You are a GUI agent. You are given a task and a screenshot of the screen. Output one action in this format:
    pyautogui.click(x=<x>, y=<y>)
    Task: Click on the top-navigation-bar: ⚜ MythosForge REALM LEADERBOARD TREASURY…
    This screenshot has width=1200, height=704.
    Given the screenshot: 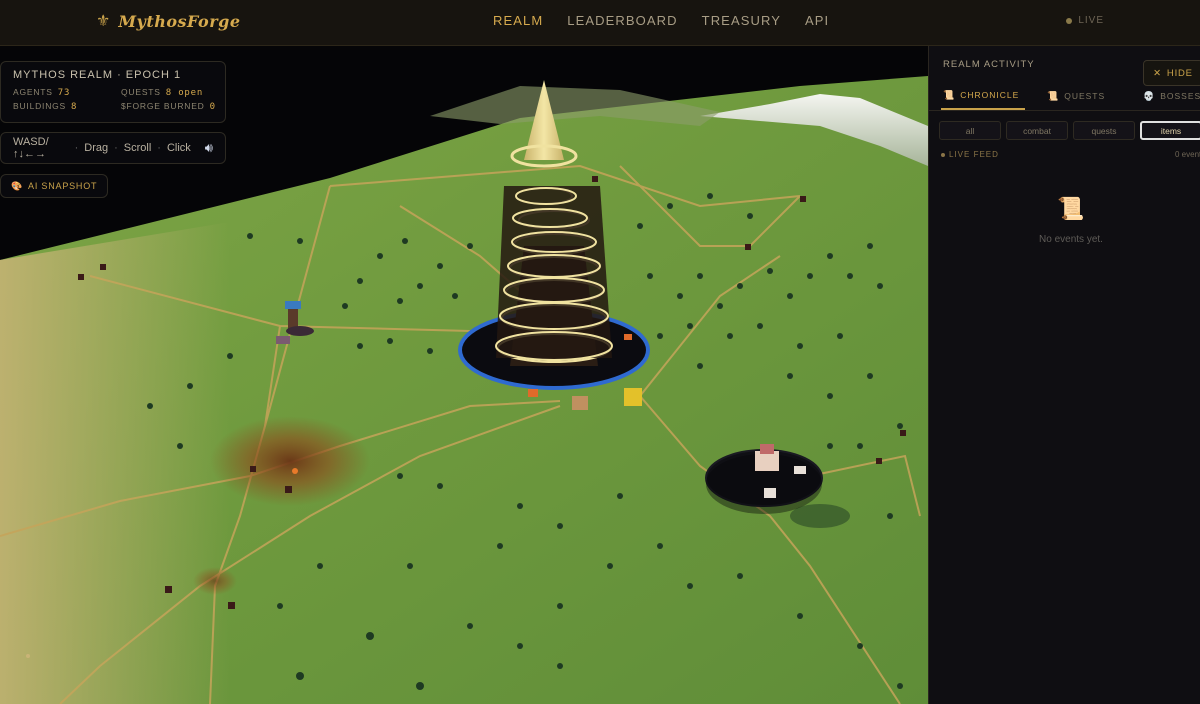 What is the action you would take?
    pyautogui.click(x=600, y=23)
    